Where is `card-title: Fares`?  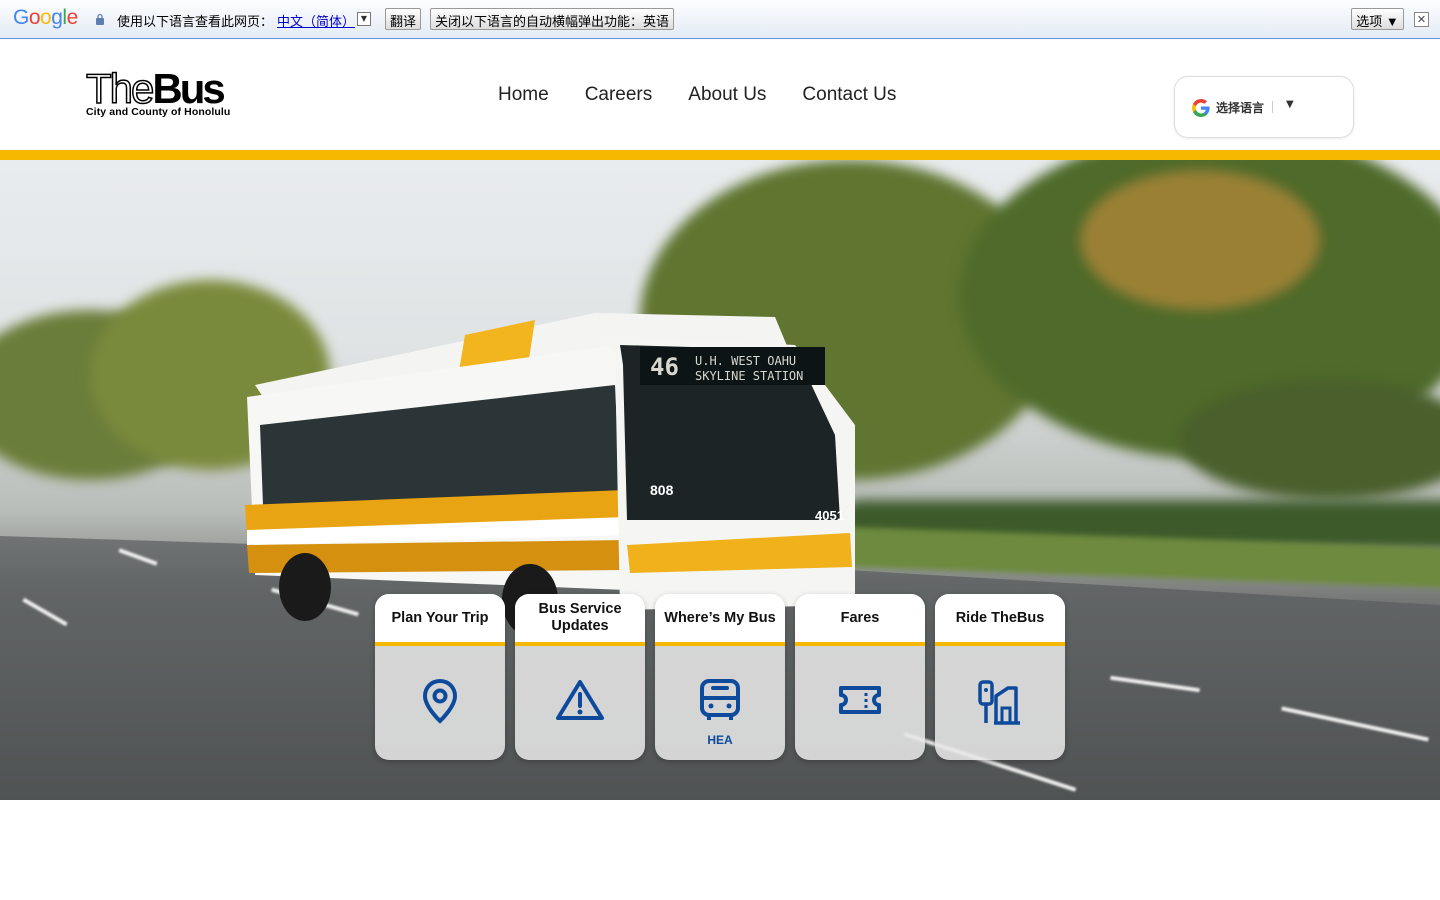 card-title: Fares is located at coordinates (860, 620).